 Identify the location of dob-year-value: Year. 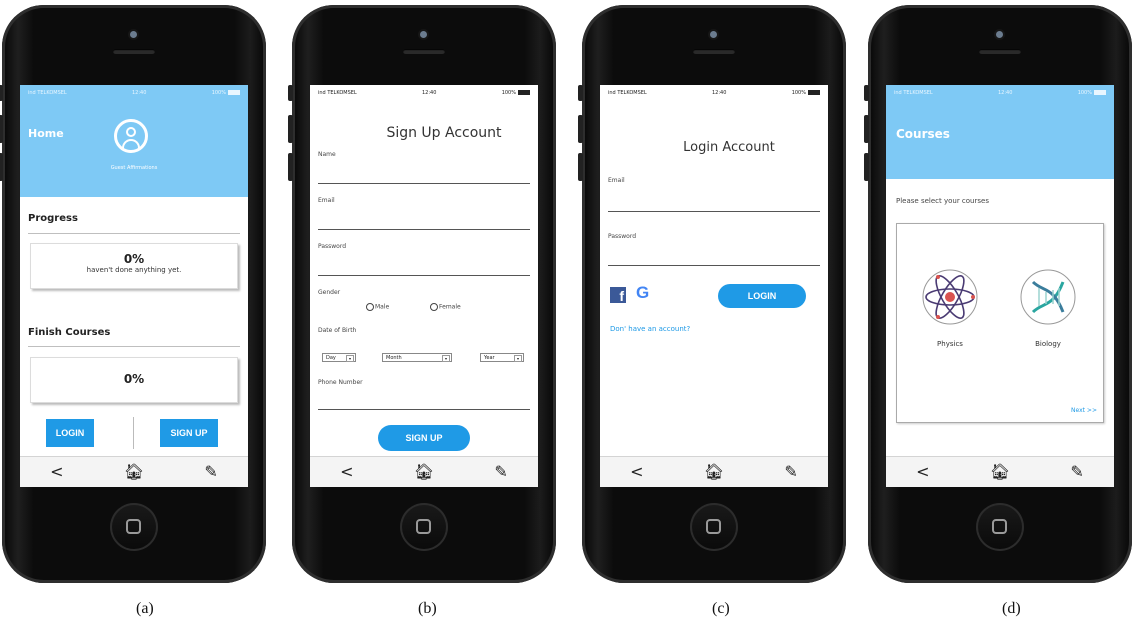
(489, 358).